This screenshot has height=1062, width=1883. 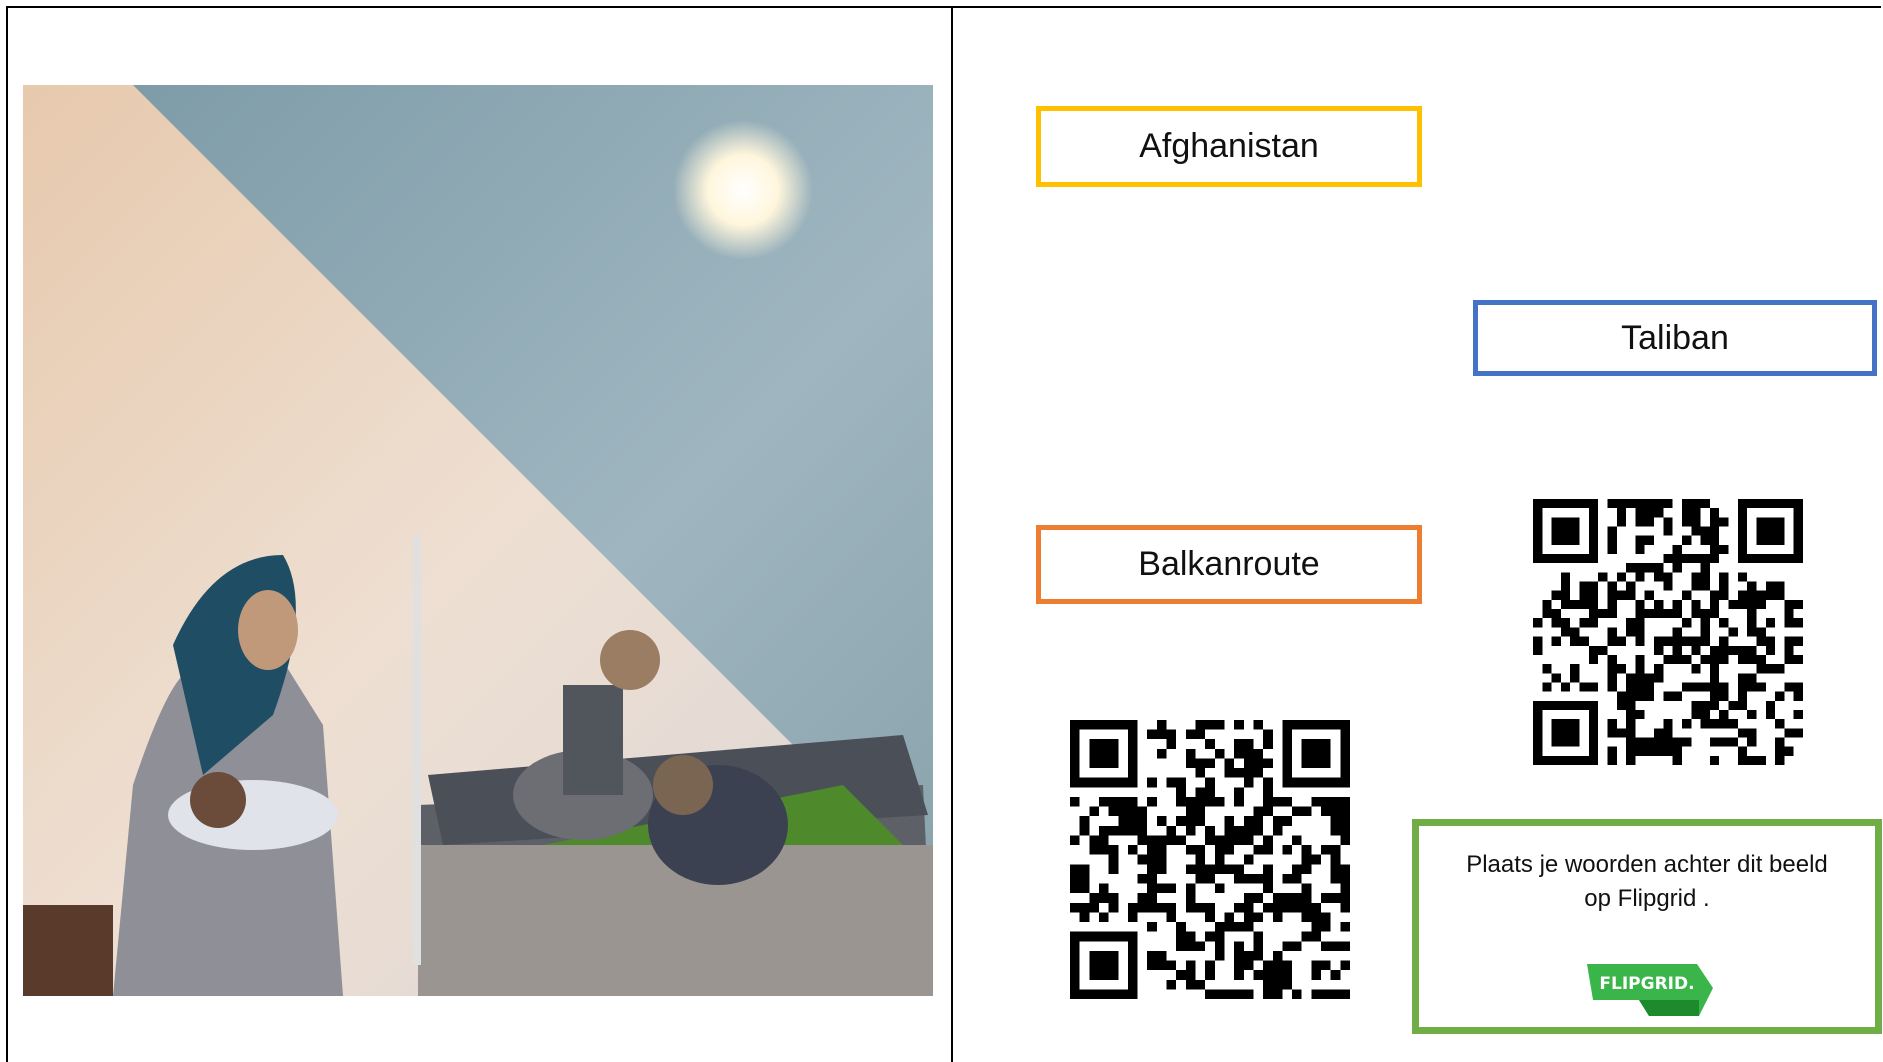 What do you see at coordinates (1675, 338) in the screenshot?
I see `label-taliban: Taliban` at bounding box center [1675, 338].